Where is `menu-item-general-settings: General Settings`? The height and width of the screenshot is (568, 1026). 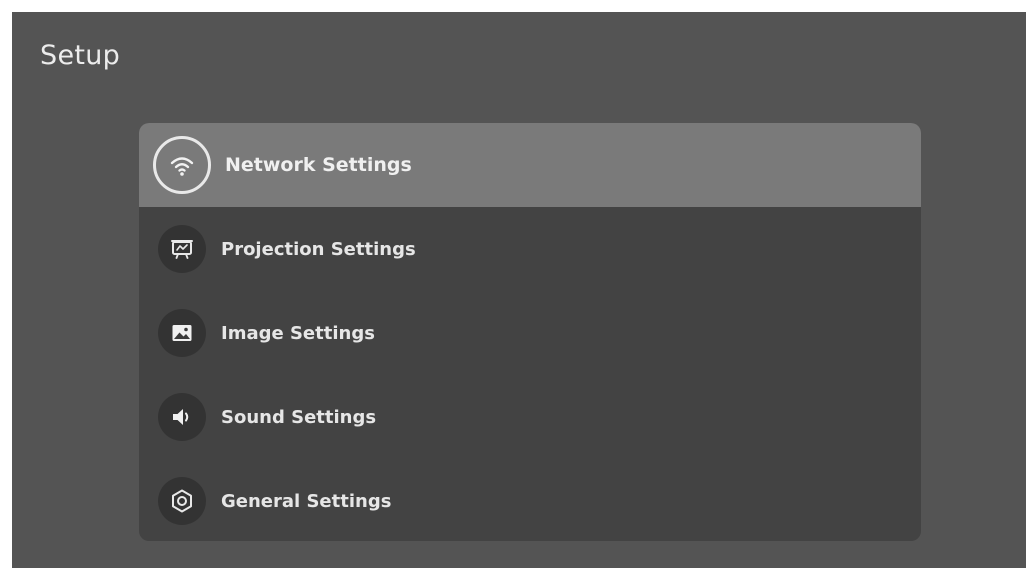 menu-item-general-settings: General Settings is located at coordinates (530, 500).